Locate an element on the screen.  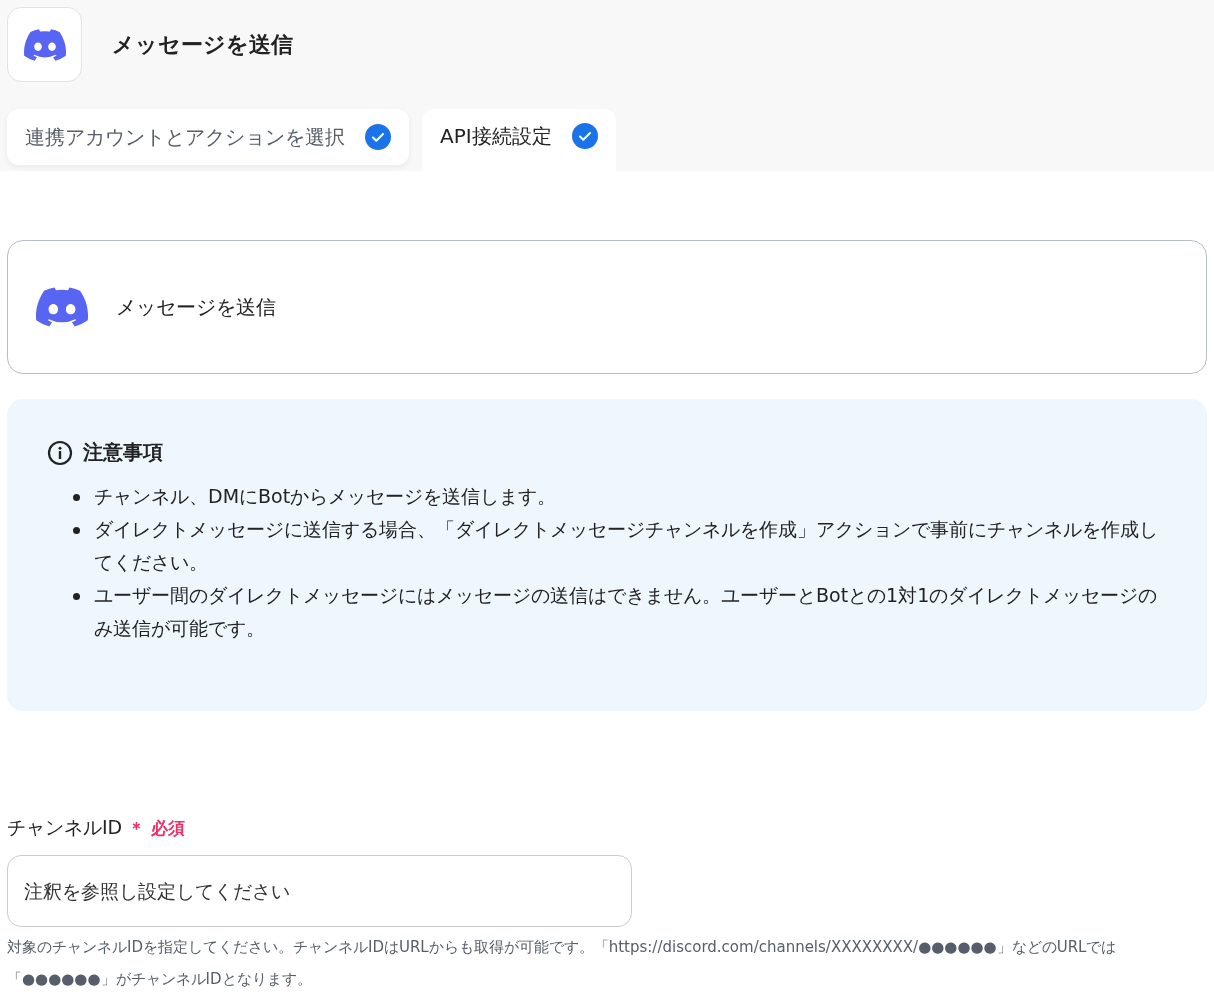
action-label: メッセージを送信 is located at coordinates (196, 307).